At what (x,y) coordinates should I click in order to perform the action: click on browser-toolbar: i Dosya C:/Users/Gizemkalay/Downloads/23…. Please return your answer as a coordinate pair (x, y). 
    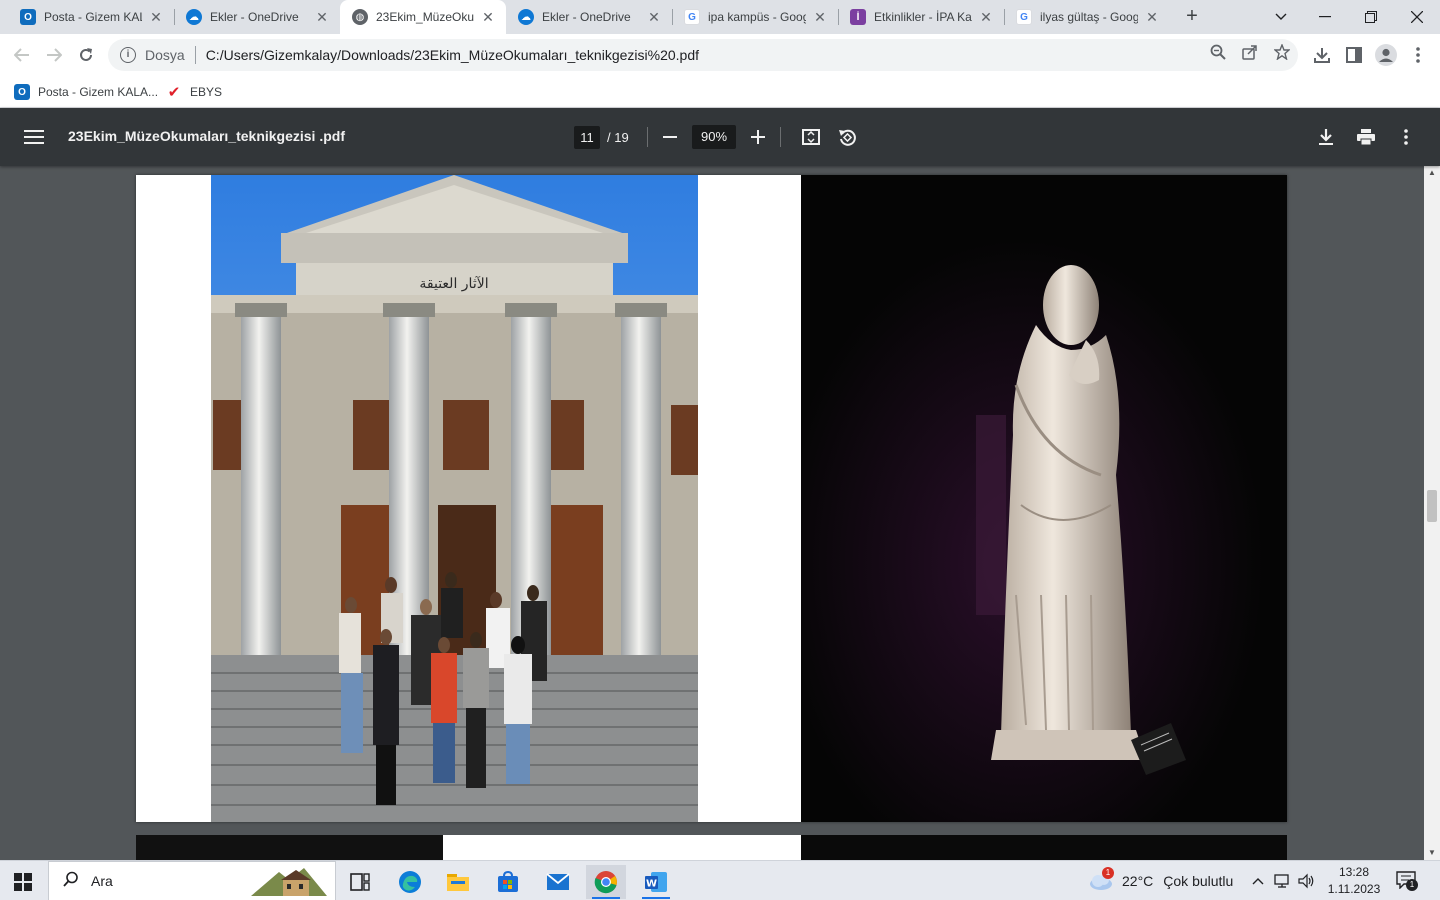
    Looking at the image, I should click on (720, 55).